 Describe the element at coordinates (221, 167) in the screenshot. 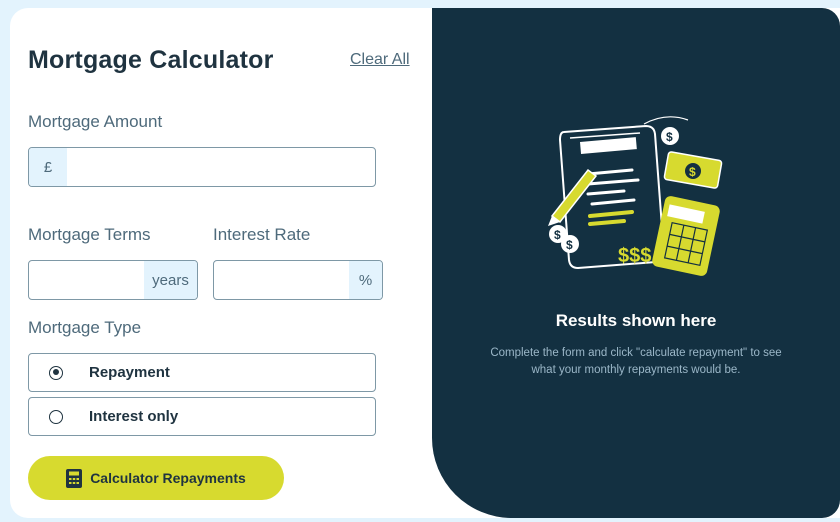

I see `mortgage-amount-input` at that location.